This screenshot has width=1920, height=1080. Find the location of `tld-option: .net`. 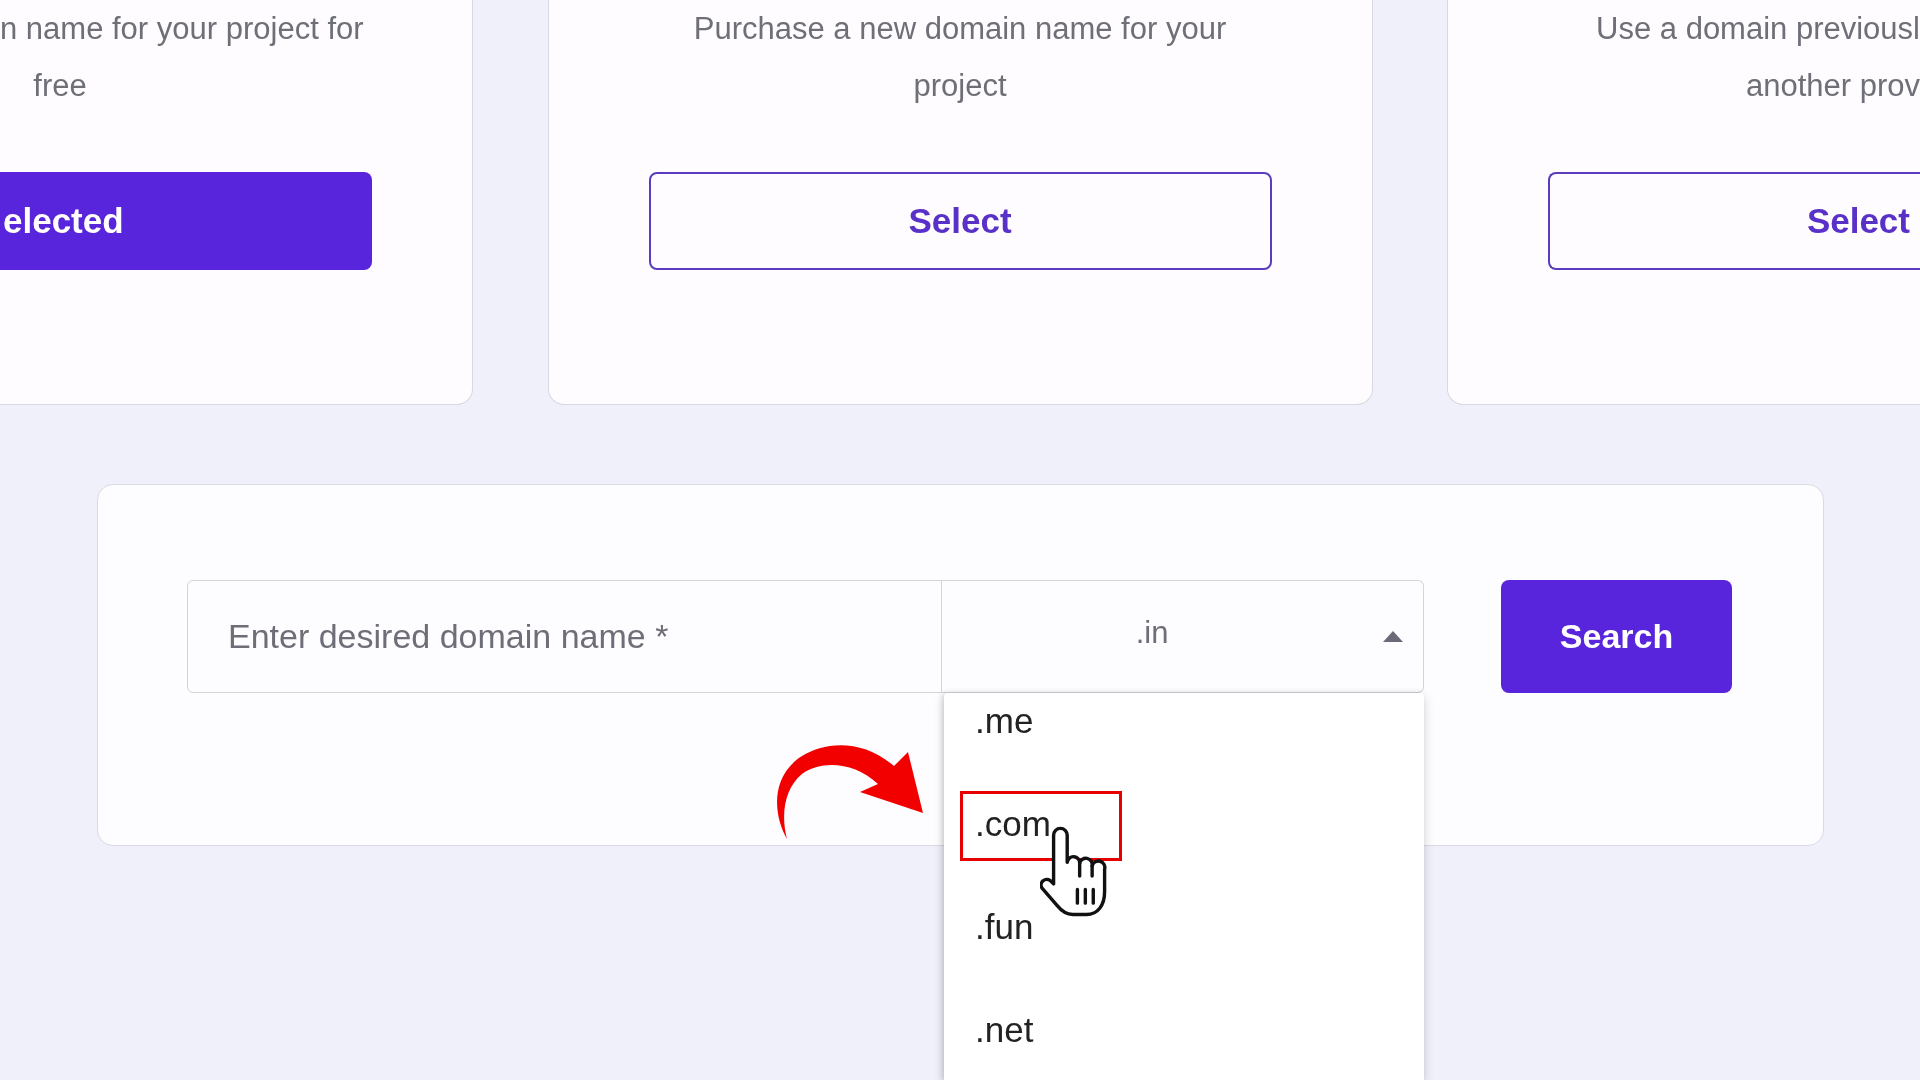

tld-option: .net is located at coordinates (1184, 1030).